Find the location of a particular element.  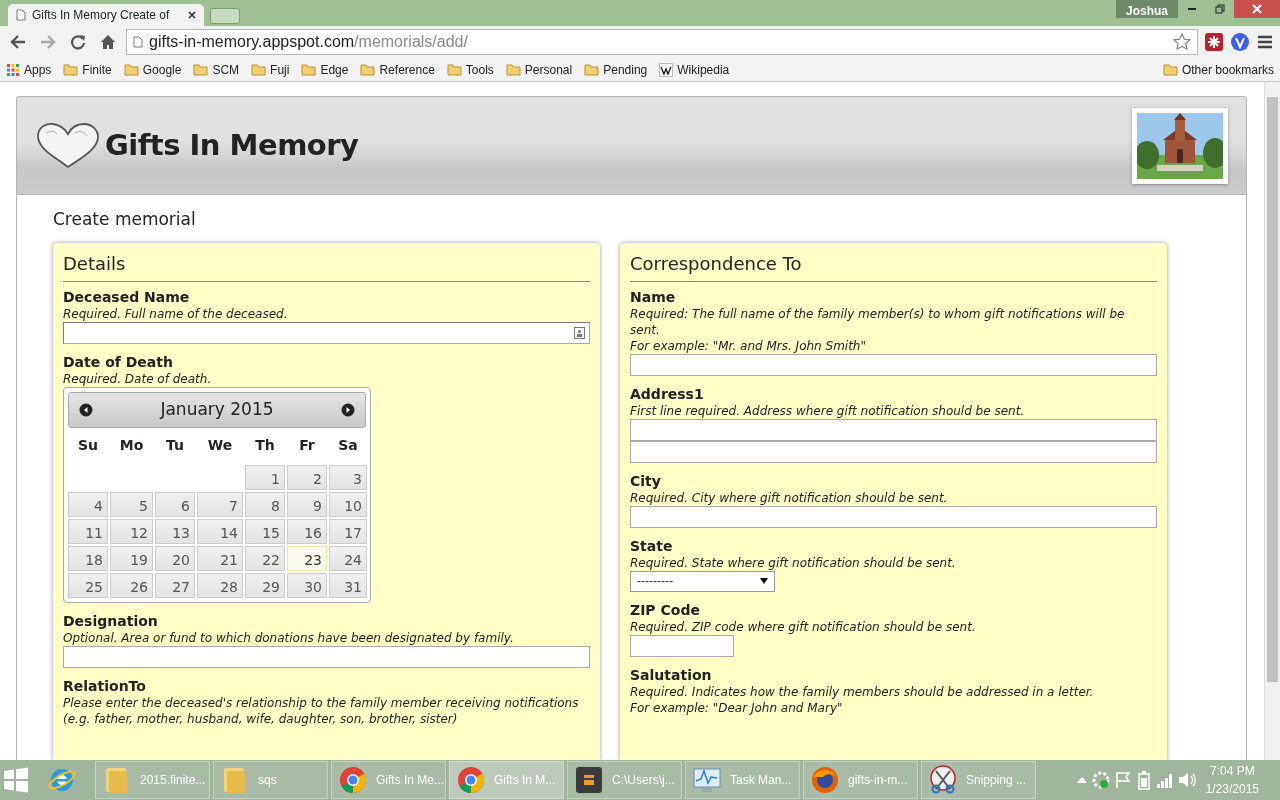

bookmark: Pending is located at coordinates (616, 69).